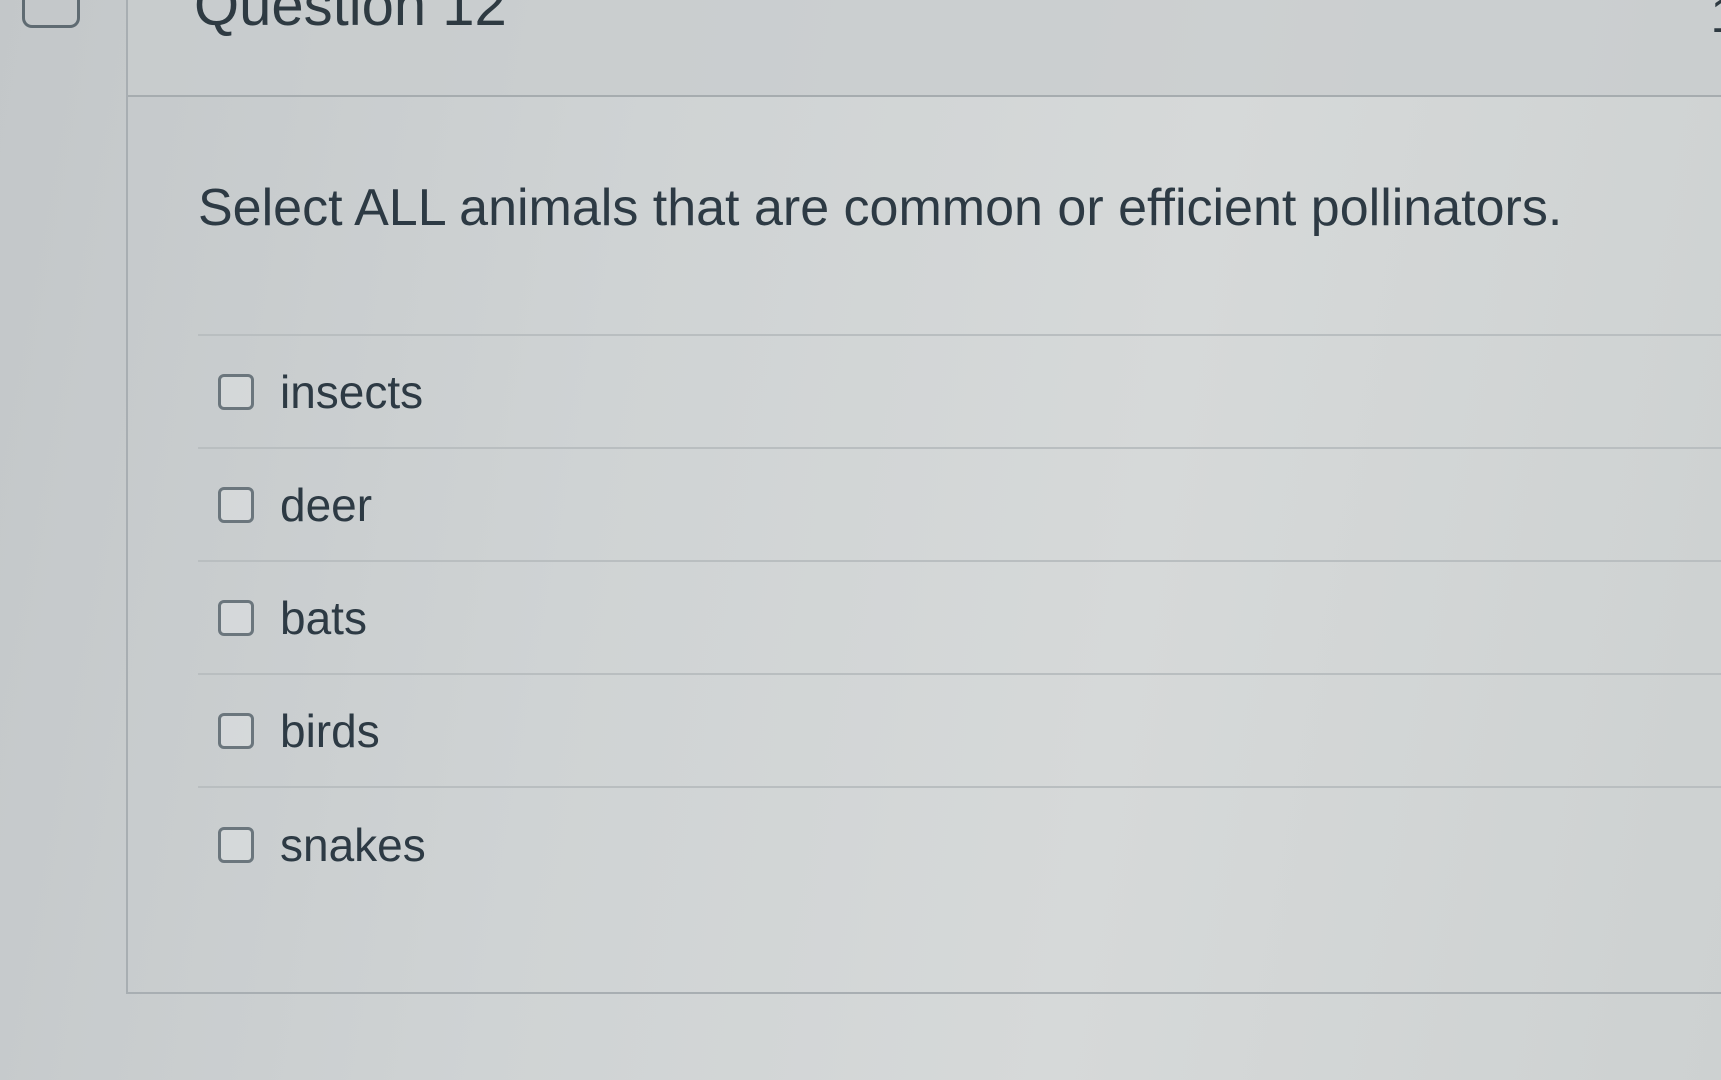 The height and width of the screenshot is (1080, 1721). Describe the element at coordinates (350, 19) in the screenshot. I see `question-title: Question 12` at that location.